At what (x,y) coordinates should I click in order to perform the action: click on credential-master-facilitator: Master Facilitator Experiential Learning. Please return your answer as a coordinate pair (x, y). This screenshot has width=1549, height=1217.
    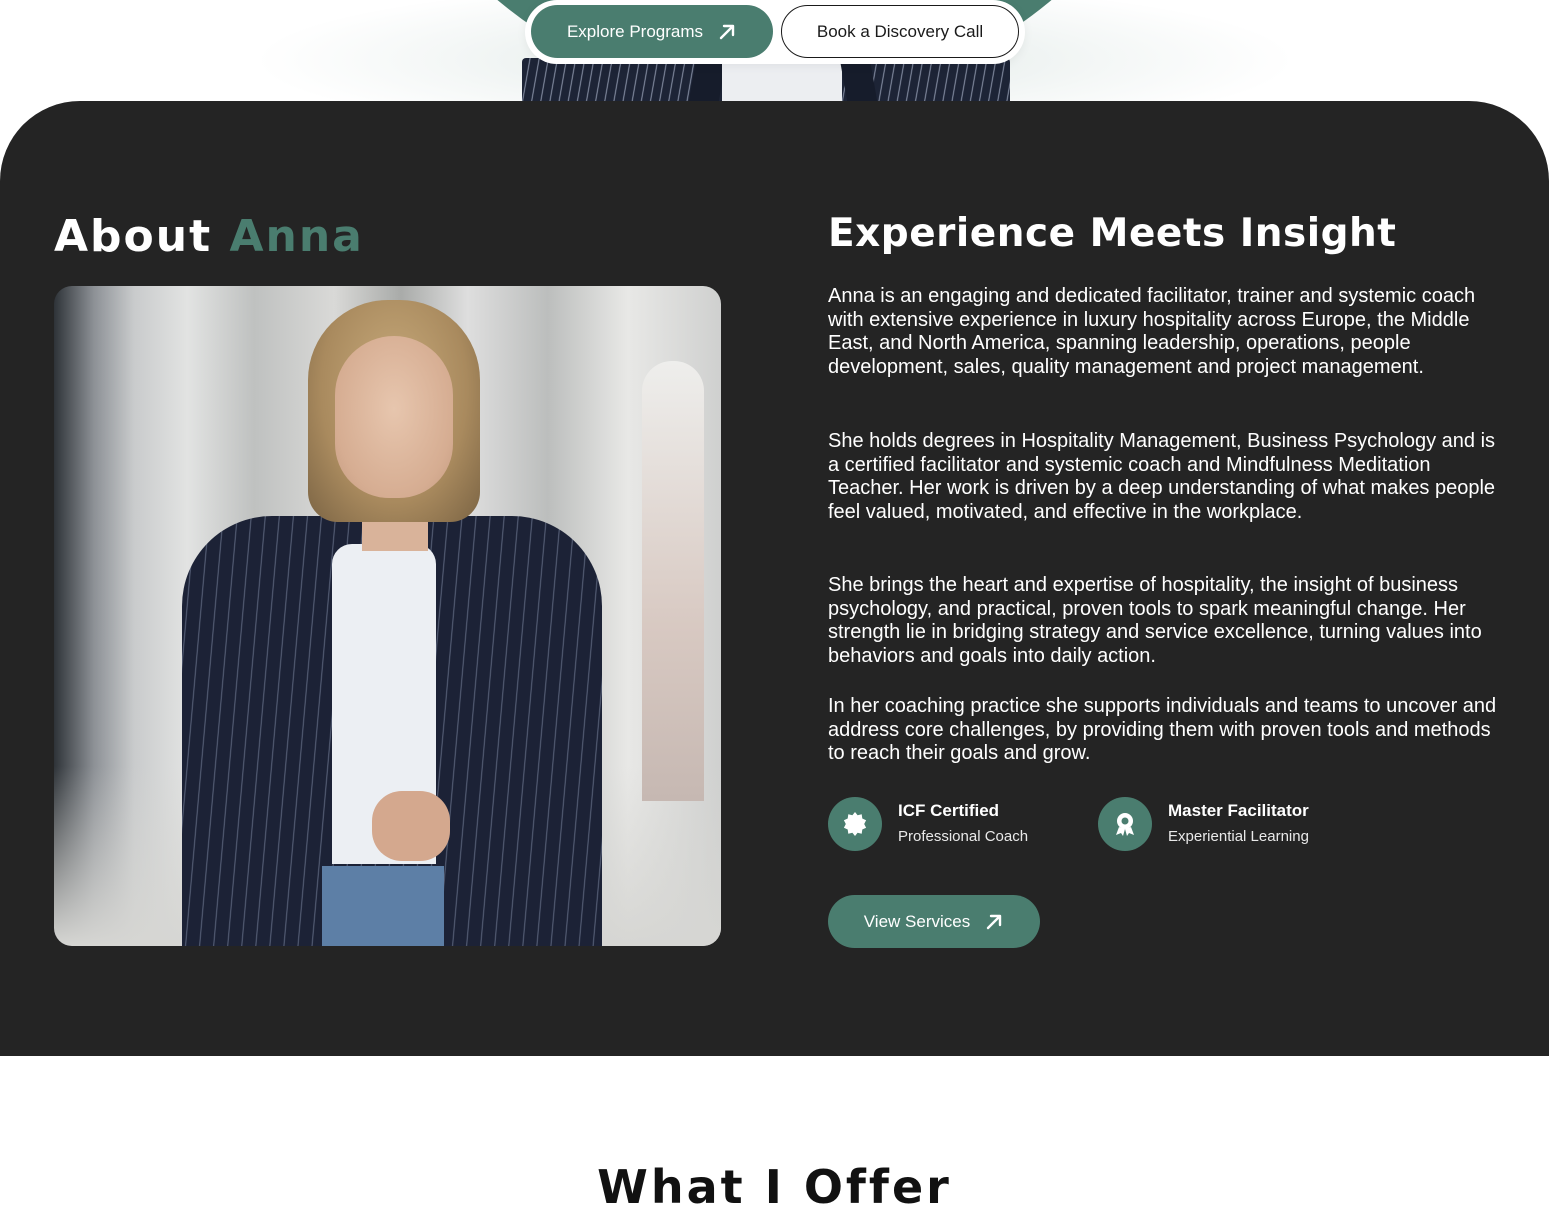
    Looking at the image, I should click on (1203, 824).